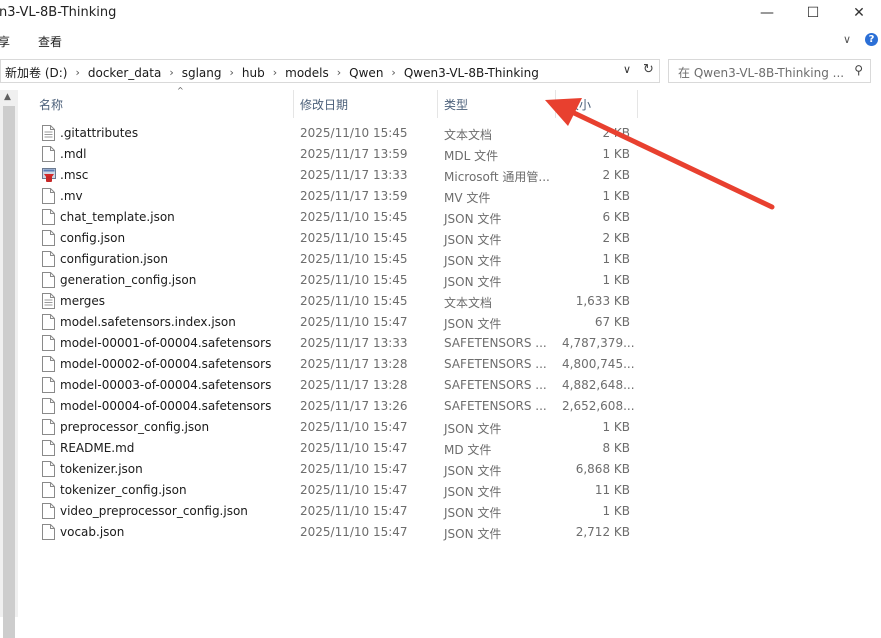  Describe the element at coordinates (440, 175) in the screenshot. I see `file-row: .msc 2025/11/17 13:33 Microsoft 通用管... 2 KB` at that location.